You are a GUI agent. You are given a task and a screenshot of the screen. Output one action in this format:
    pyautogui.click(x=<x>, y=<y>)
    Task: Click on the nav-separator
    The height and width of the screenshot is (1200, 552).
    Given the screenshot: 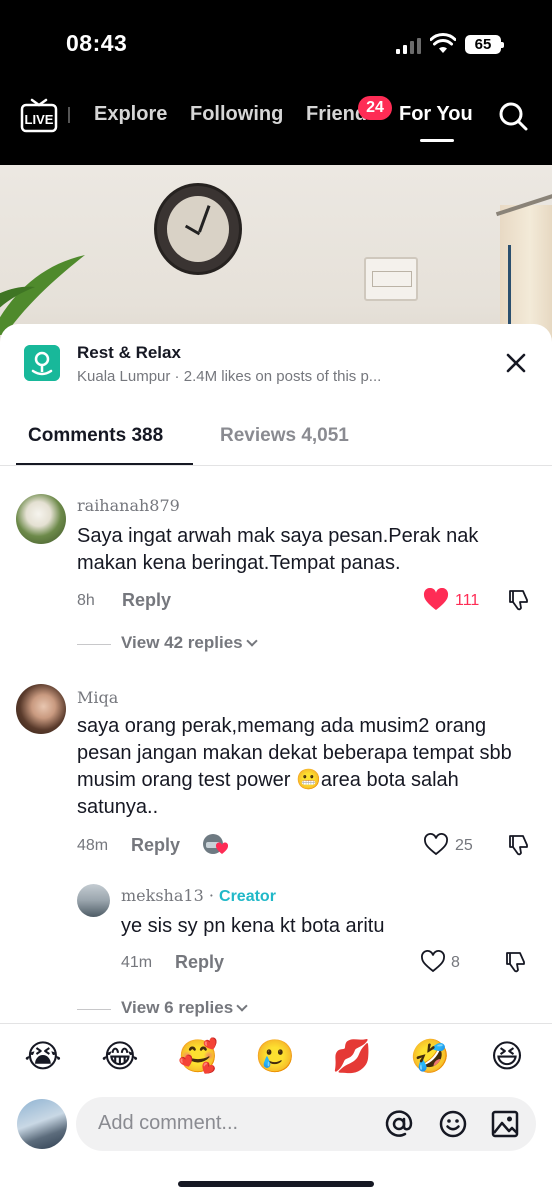 What is the action you would take?
    pyautogui.click(x=69, y=115)
    